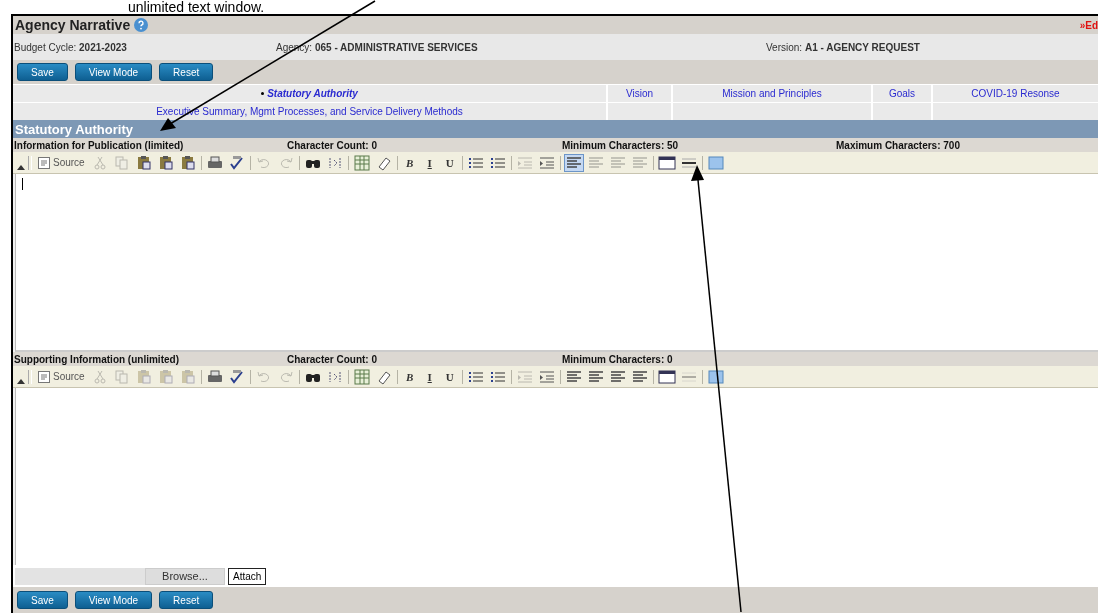 This screenshot has width=1098, height=613. I want to click on image-icon, so click(715, 376).